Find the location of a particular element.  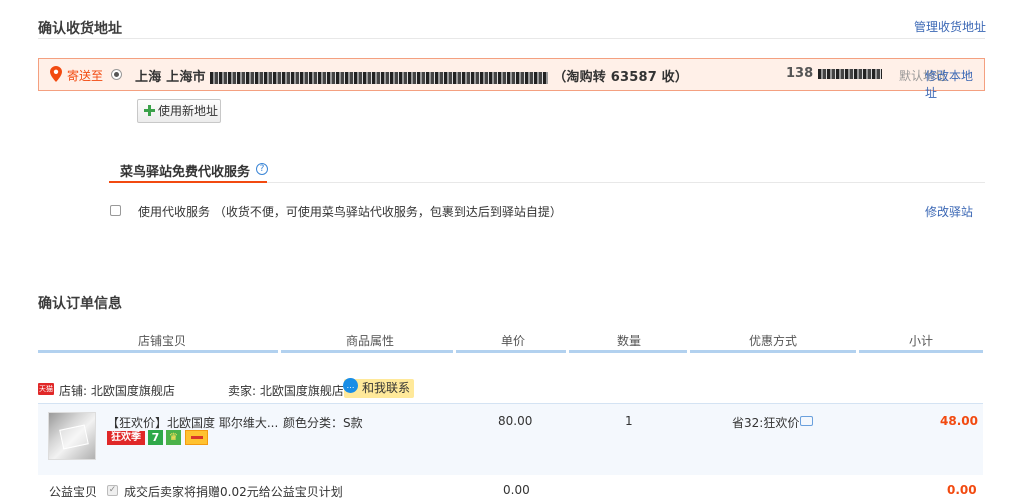

item-subtotal: 48.00 is located at coordinates (959, 421).